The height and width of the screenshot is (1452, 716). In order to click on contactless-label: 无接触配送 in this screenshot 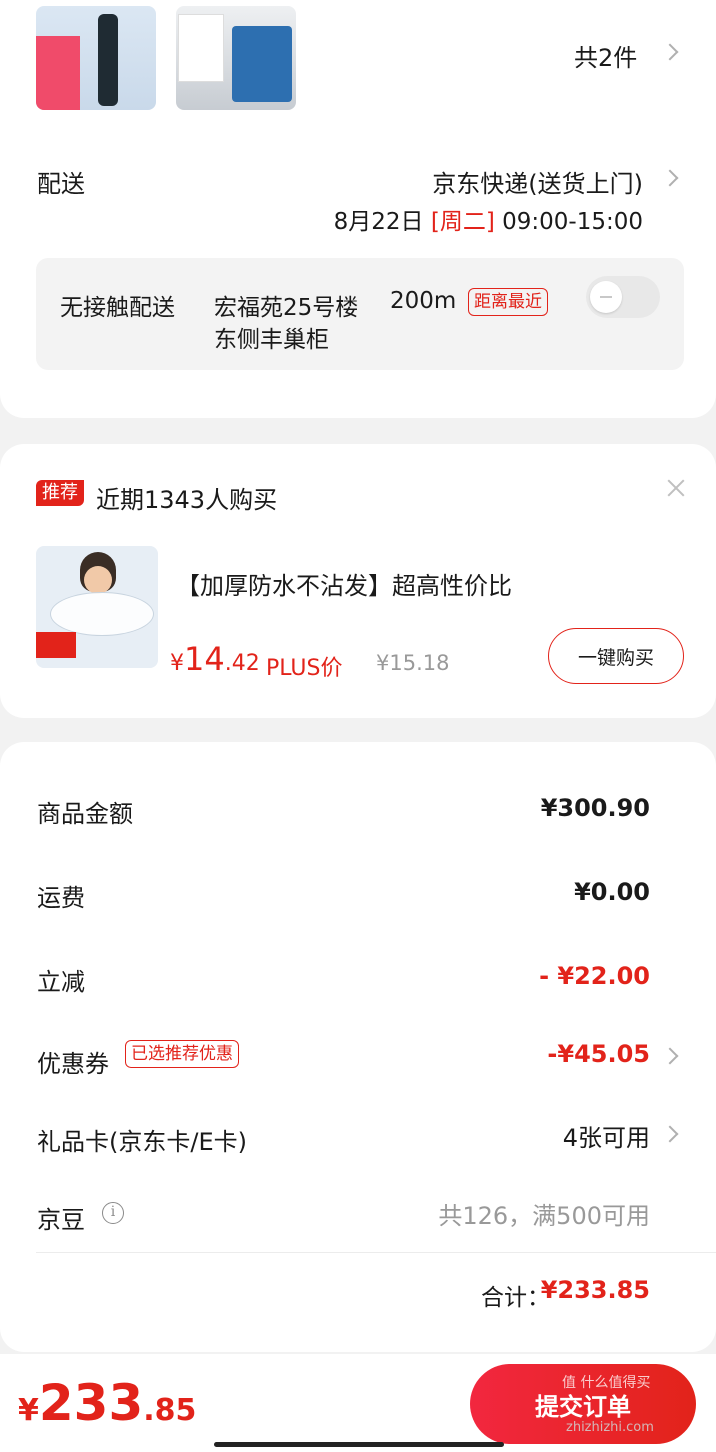, I will do `click(117, 308)`.